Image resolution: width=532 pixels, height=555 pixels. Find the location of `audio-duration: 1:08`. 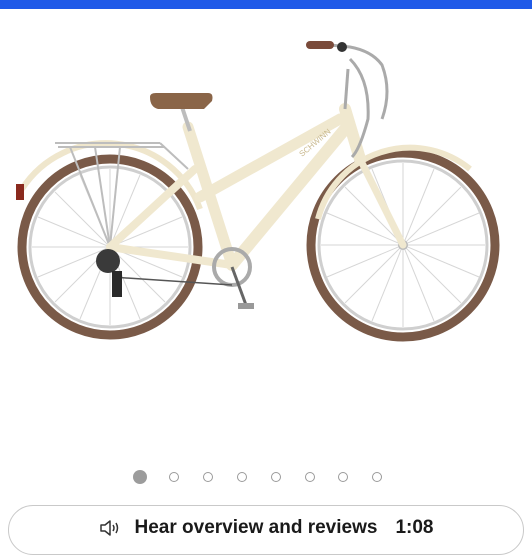

audio-duration: 1:08 is located at coordinates (414, 527).